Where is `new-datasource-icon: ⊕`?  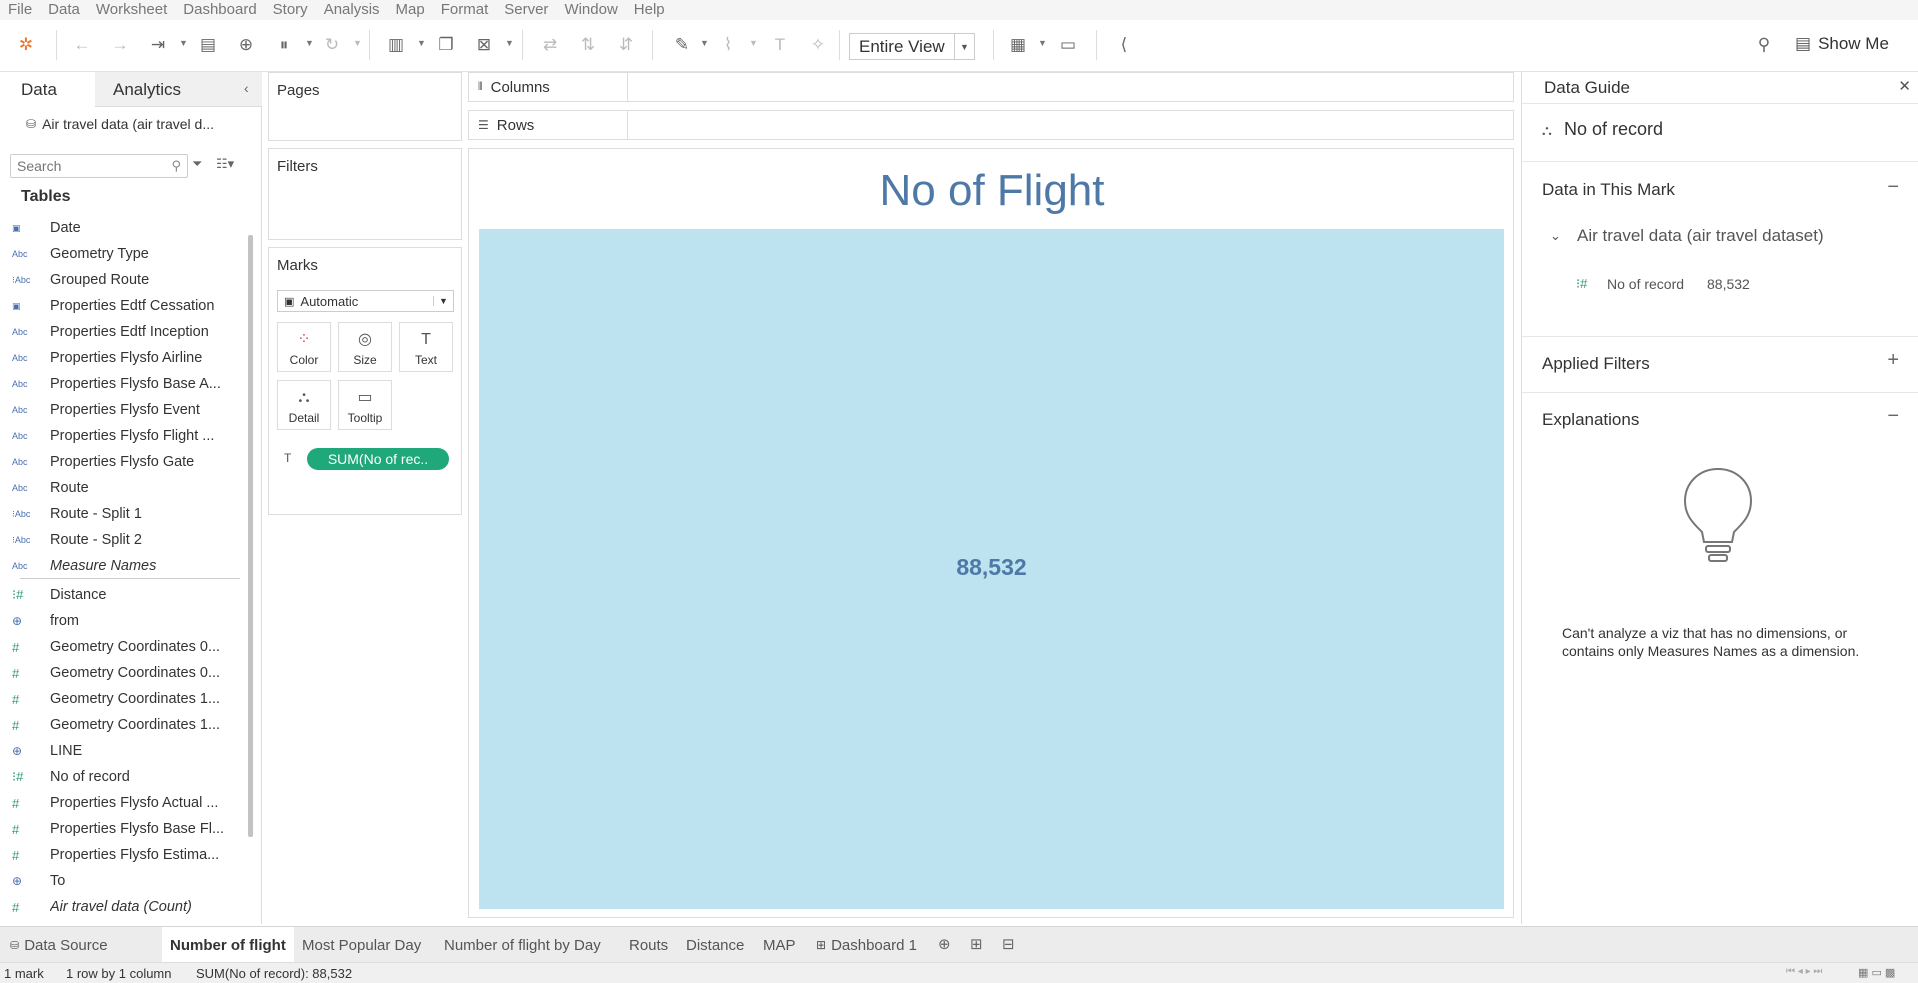
new-datasource-icon: ⊕ is located at coordinates (246, 45).